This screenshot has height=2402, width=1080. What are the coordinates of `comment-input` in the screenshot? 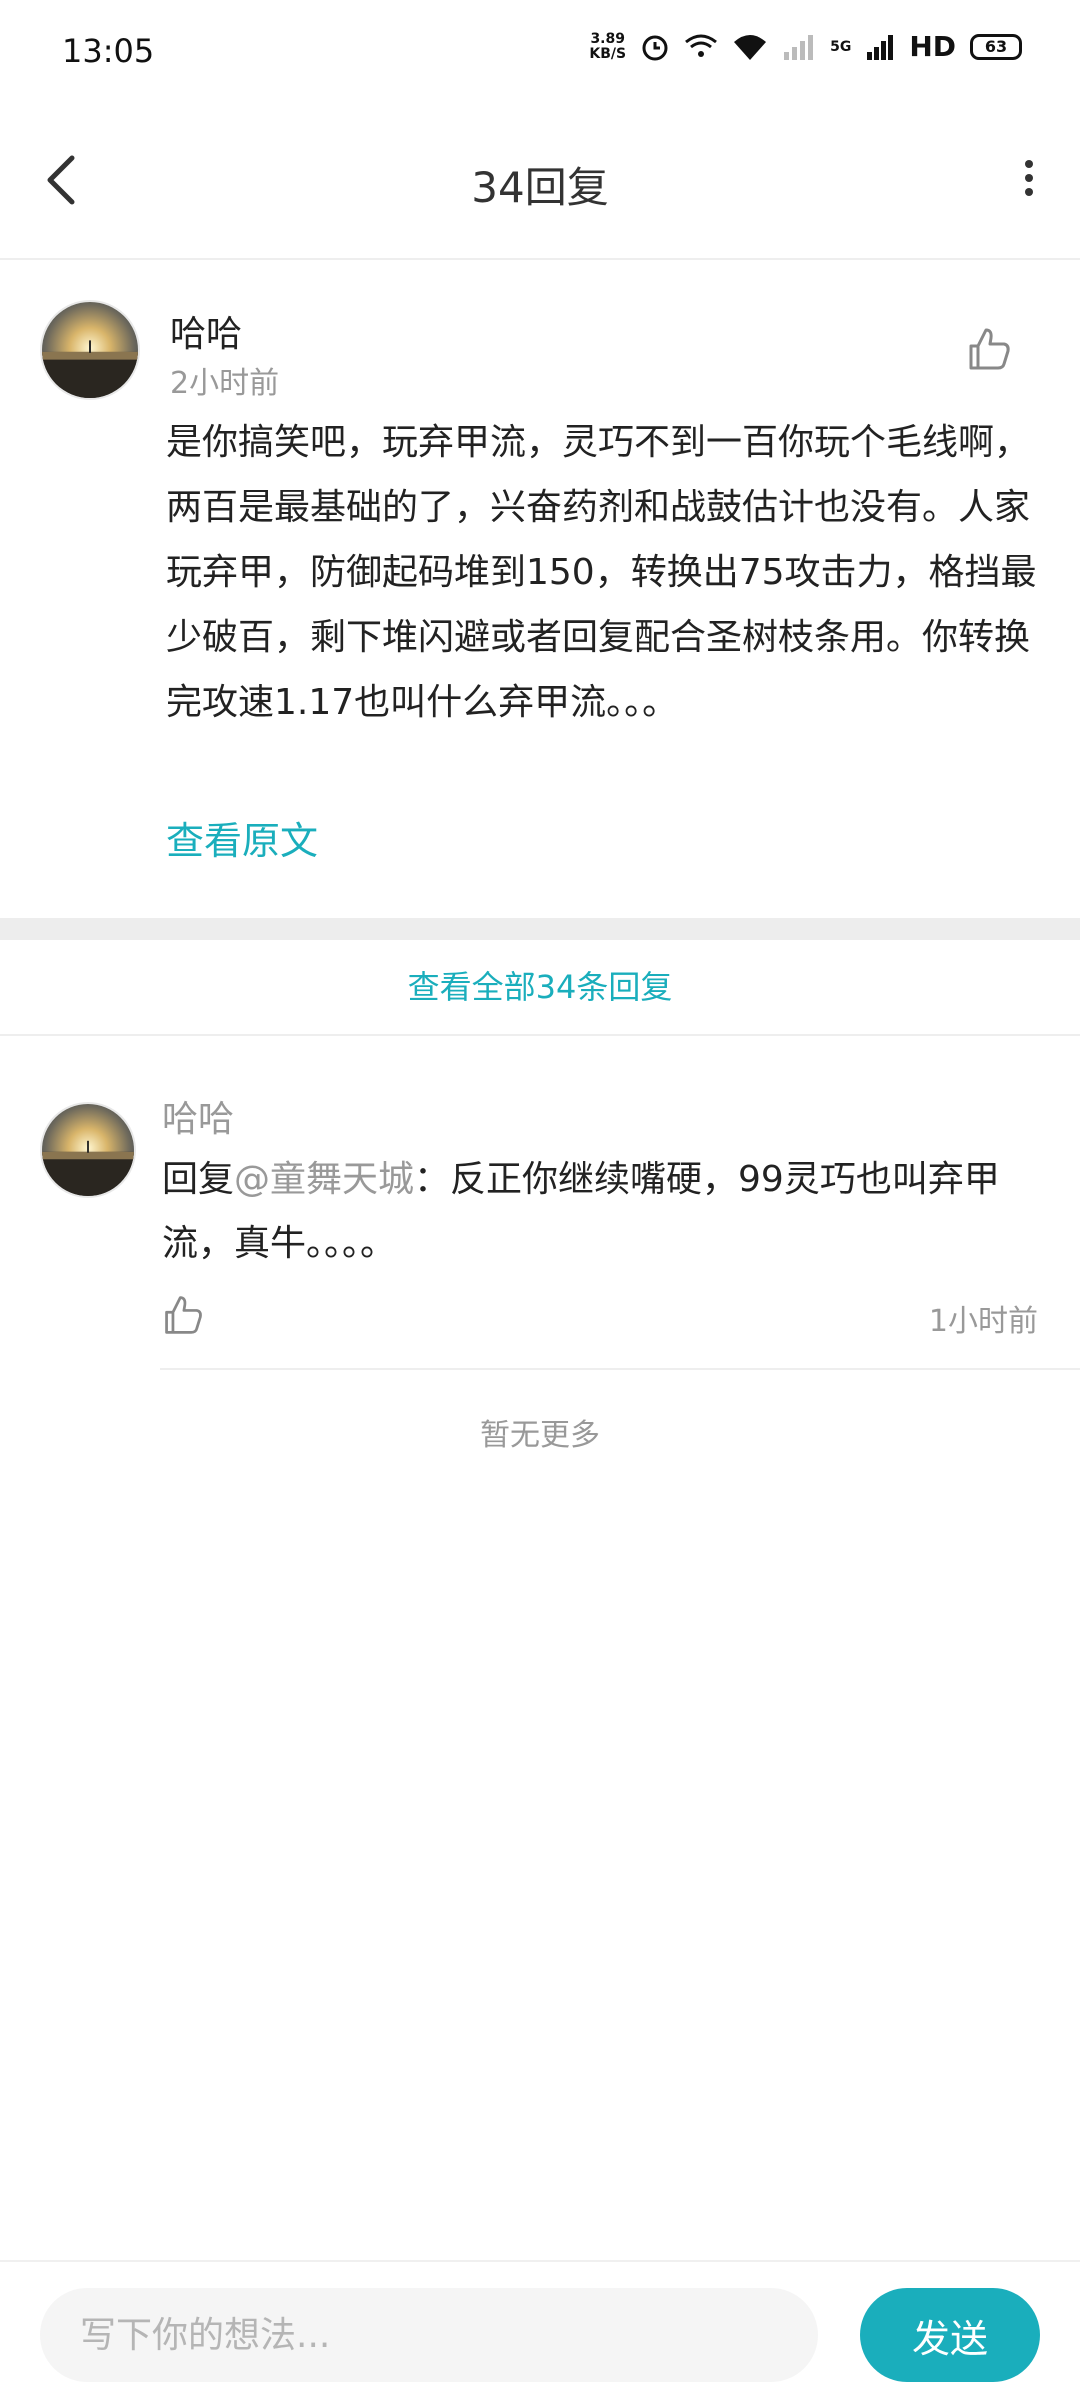 It's located at (429, 2335).